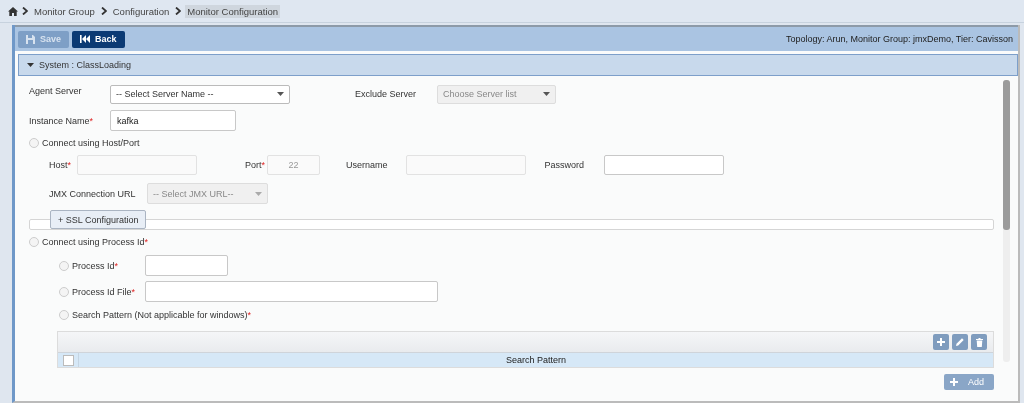 The width and height of the screenshot is (1024, 403). What do you see at coordinates (91, 143) in the screenshot?
I see `radio-label: Connect using Host/Port` at bounding box center [91, 143].